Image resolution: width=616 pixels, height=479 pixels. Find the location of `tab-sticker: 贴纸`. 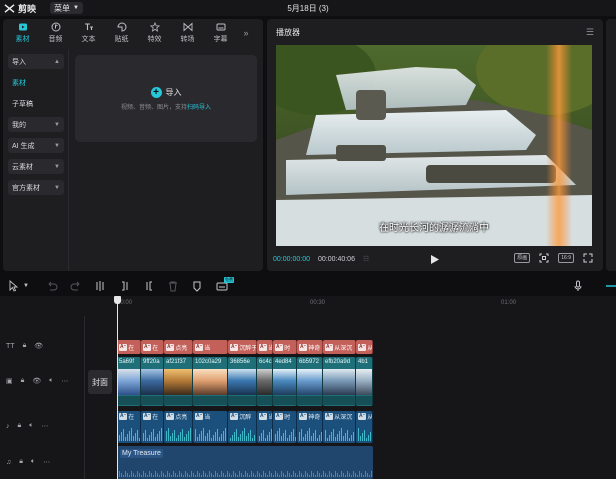

tab-sticker: 贴纸 is located at coordinates (121, 33).